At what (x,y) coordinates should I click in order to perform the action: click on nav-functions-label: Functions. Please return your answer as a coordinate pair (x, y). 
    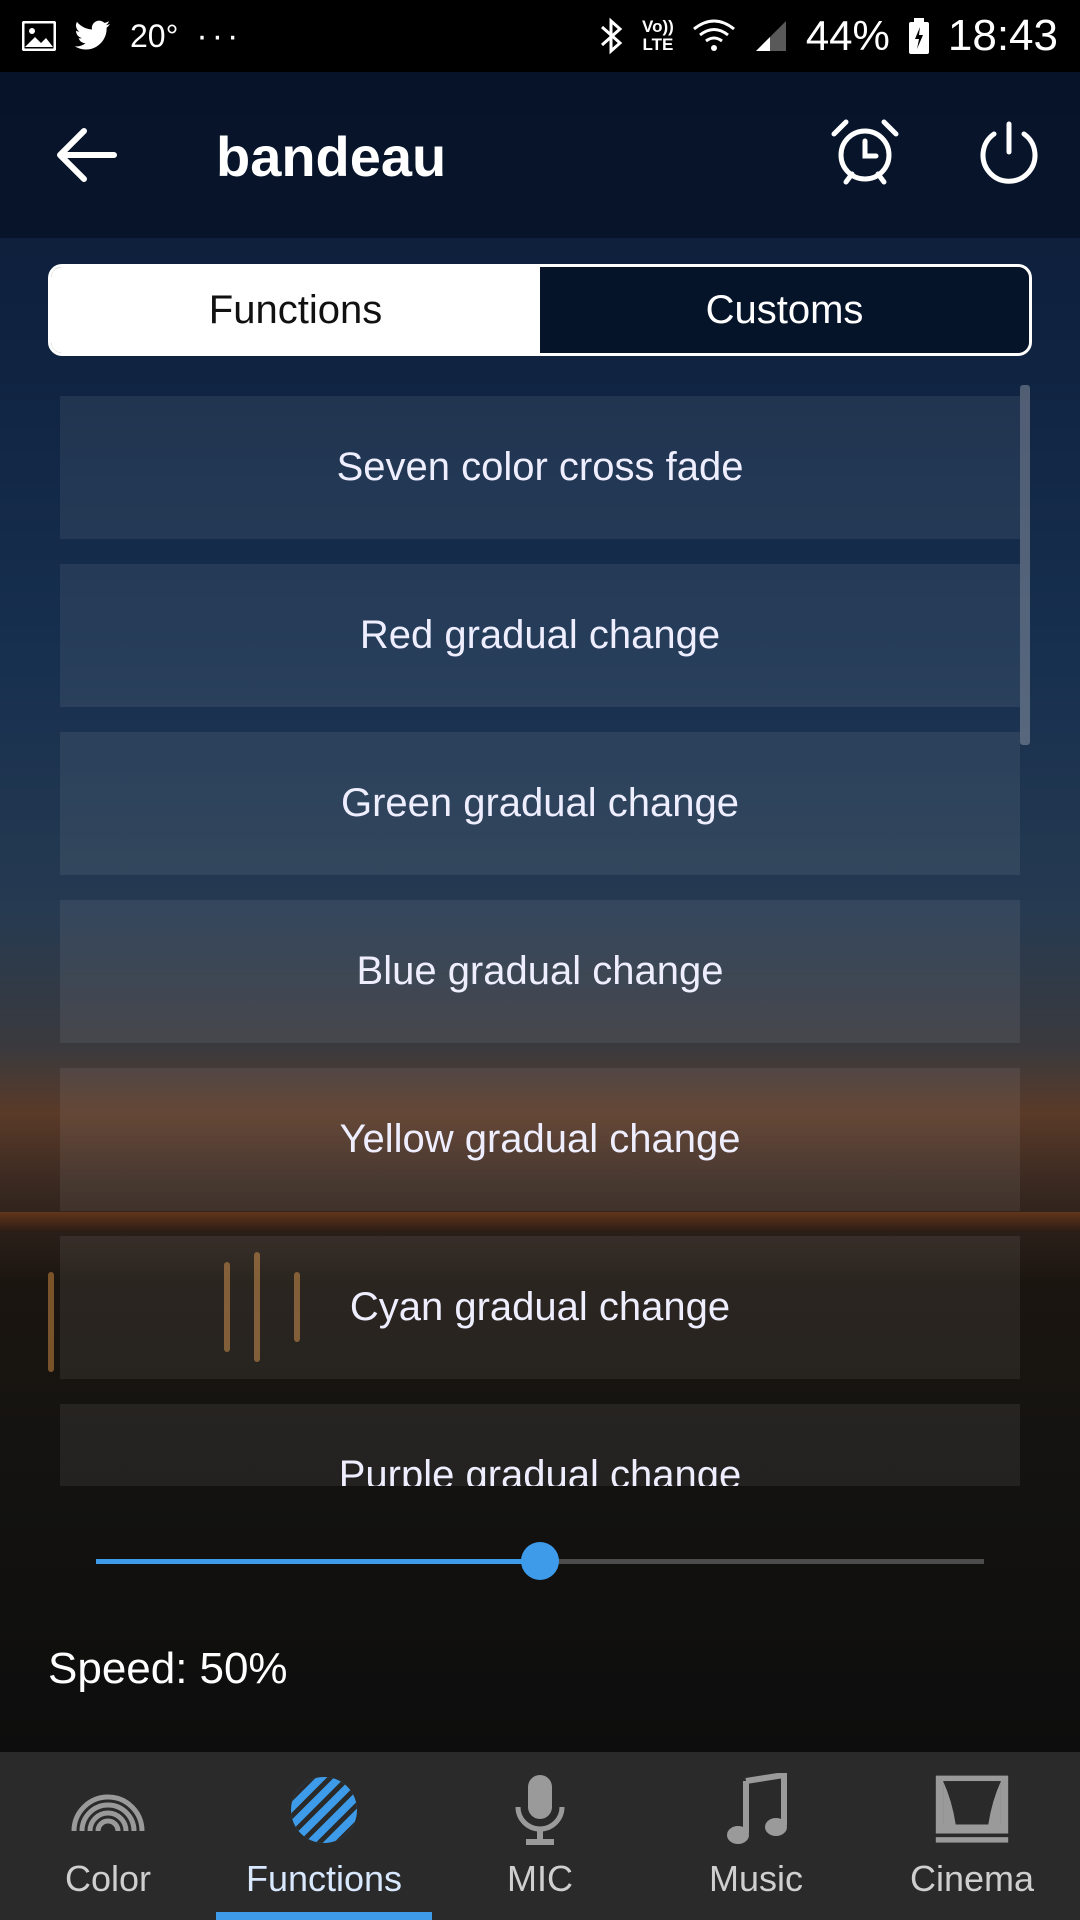
    Looking at the image, I should click on (324, 1878).